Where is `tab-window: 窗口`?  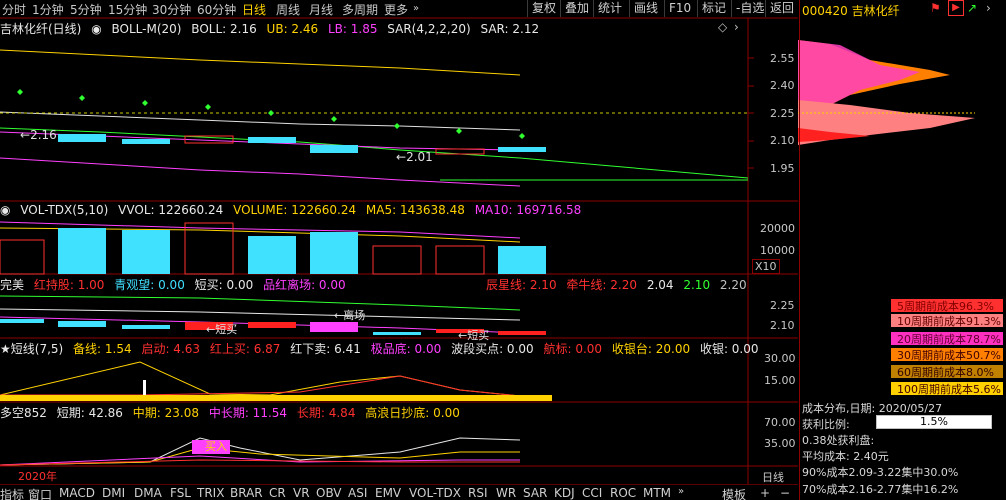
tab-window: 窗口 is located at coordinates (40, 493).